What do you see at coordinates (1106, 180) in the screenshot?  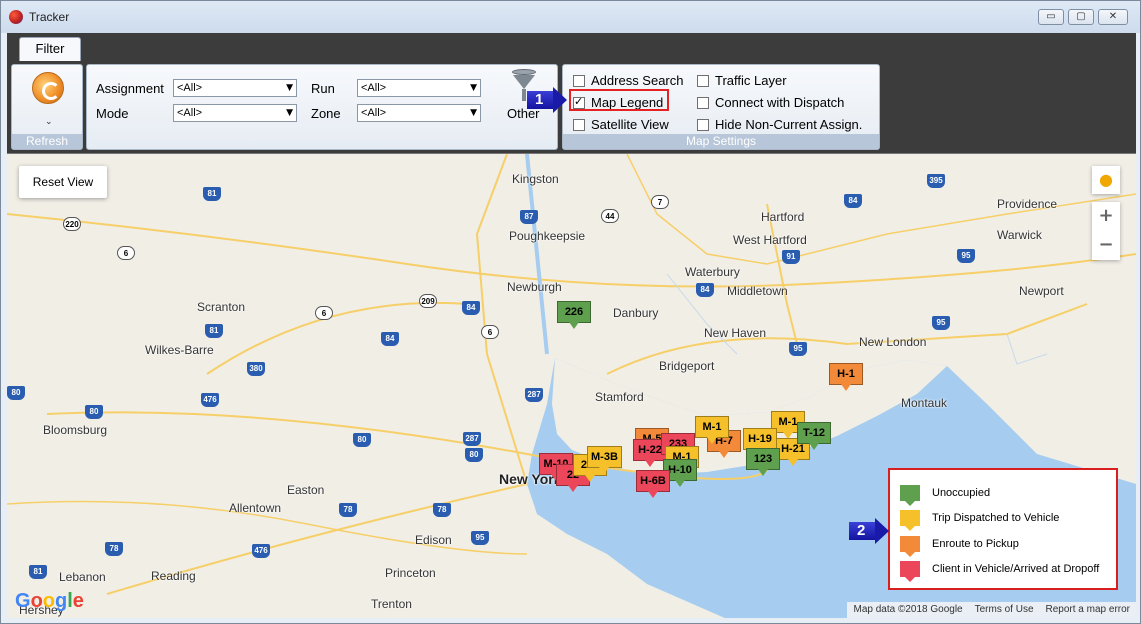 I see `street-view-pegman-icon: ●` at bounding box center [1106, 180].